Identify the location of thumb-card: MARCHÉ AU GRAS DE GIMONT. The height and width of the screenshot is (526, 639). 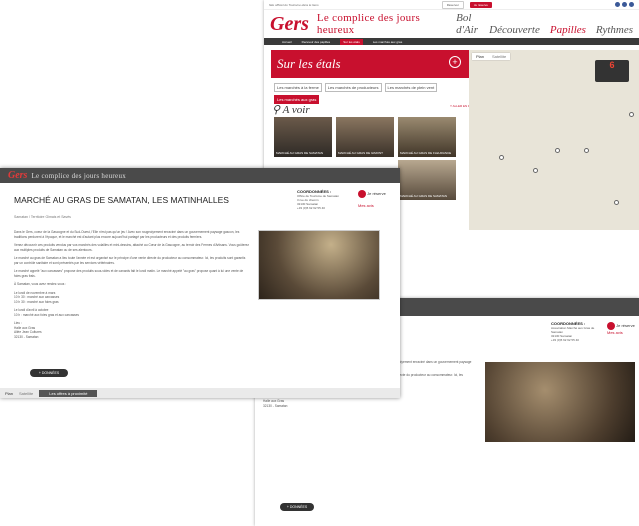
(365, 137).